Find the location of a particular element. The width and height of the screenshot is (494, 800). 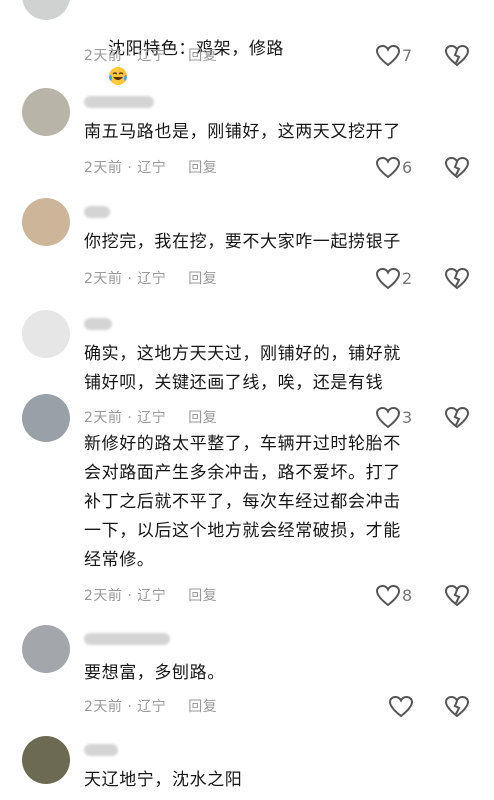

comment-text: 要想富，多刨路。 is located at coordinates (154, 673).